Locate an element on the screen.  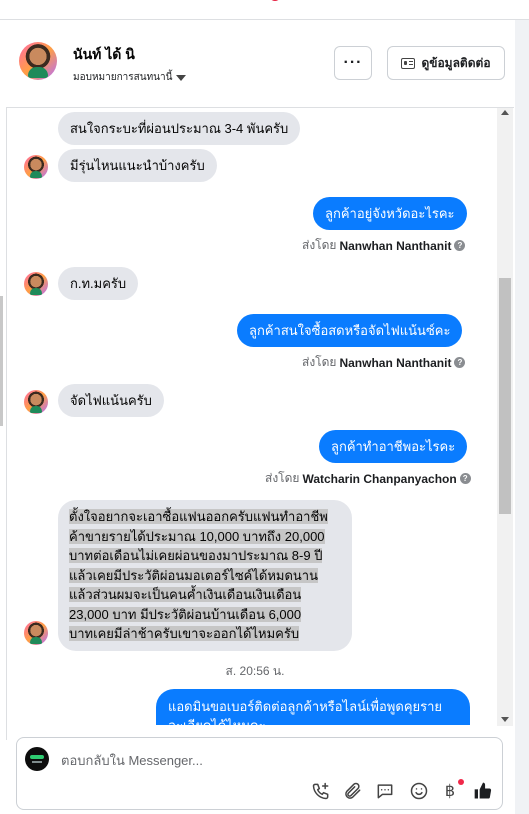
notification-dot is located at coordinates (461, 782).